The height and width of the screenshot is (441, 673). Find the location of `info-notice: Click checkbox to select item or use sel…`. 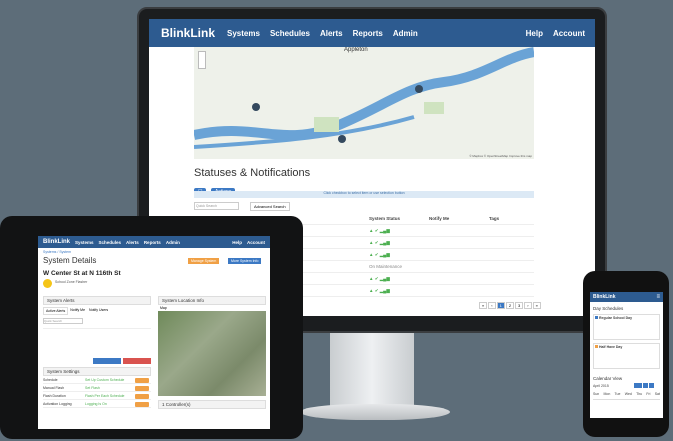

info-notice: Click checkbox to select item or use sel… is located at coordinates (364, 194).